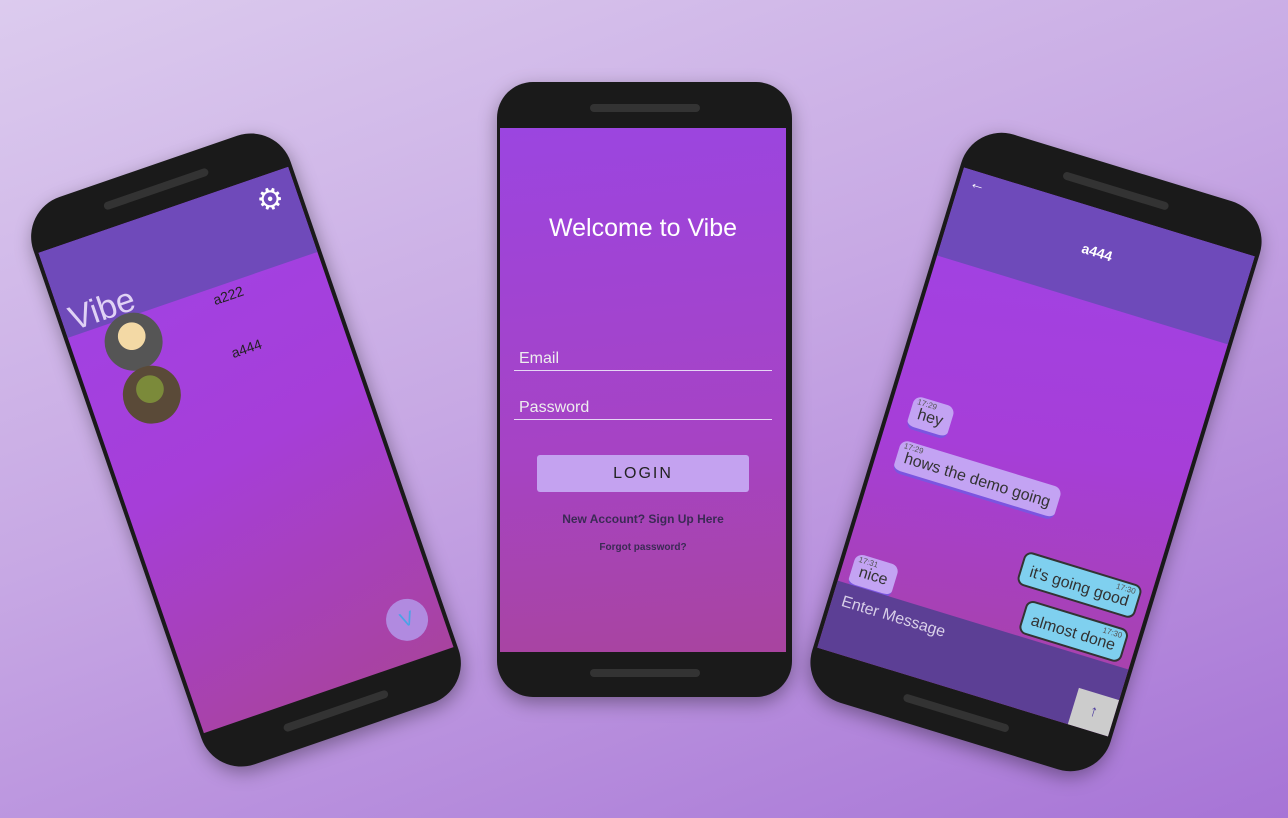  What do you see at coordinates (930, 417) in the screenshot?
I see `message-bubble: 17:29 hey` at bounding box center [930, 417].